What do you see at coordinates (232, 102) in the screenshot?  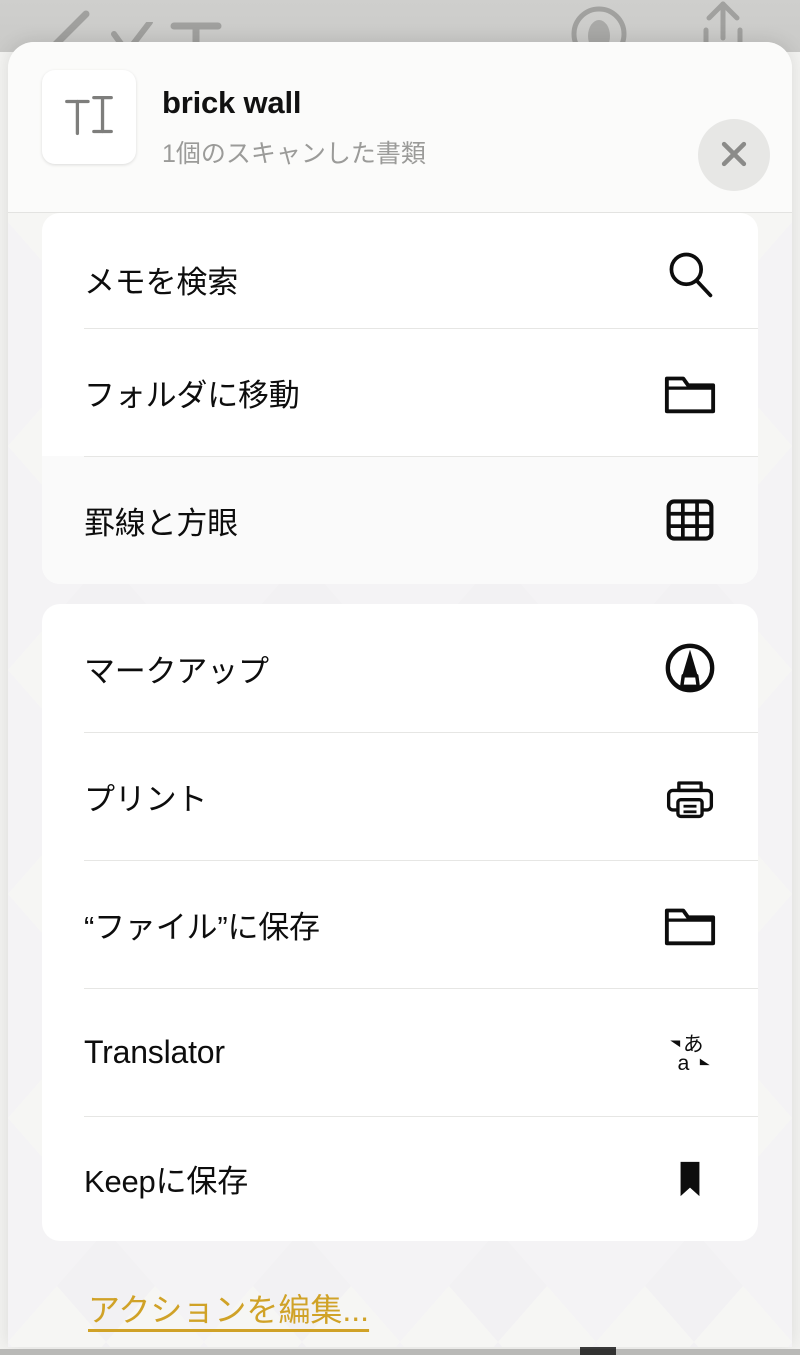 I see `page-title: brick wall` at bounding box center [232, 102].